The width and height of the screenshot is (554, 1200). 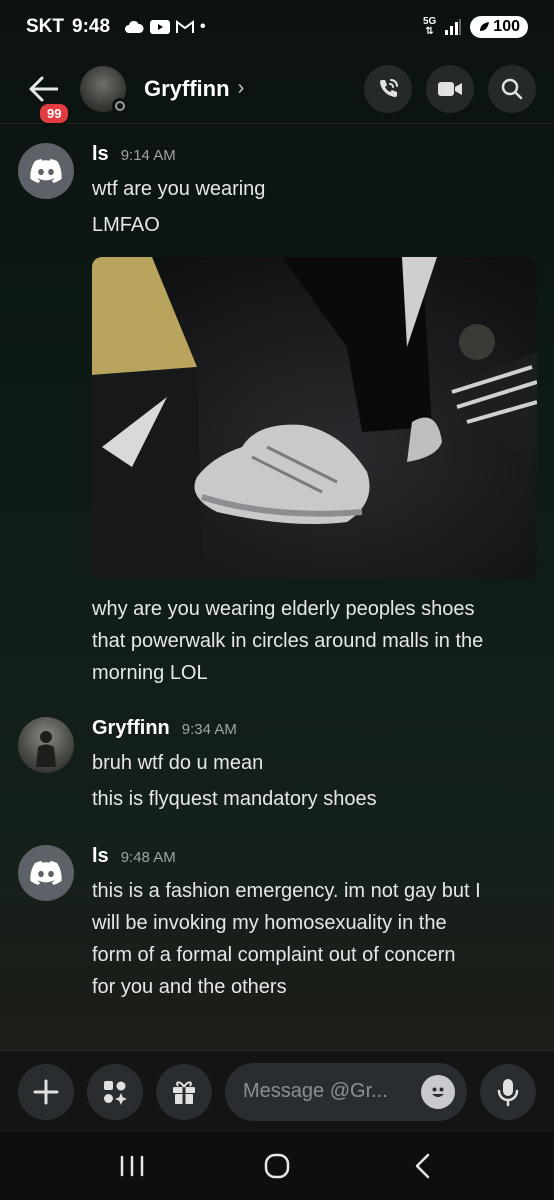 I want to click on person-silhouette, so click(x=46, y=749).